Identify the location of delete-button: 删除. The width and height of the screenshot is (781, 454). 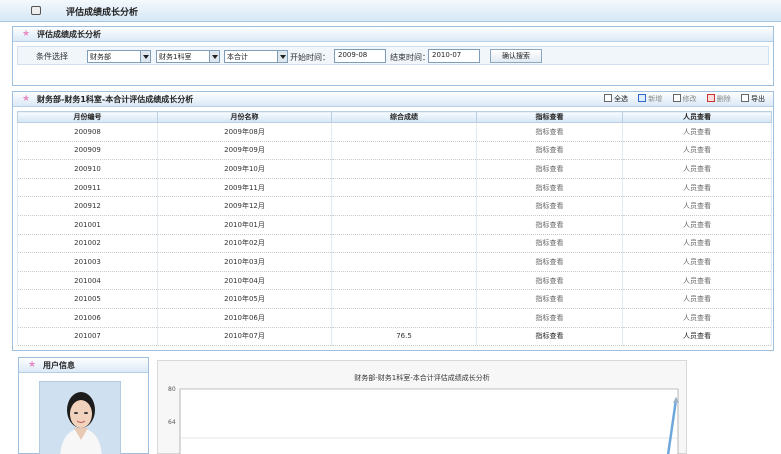
(718, 99).